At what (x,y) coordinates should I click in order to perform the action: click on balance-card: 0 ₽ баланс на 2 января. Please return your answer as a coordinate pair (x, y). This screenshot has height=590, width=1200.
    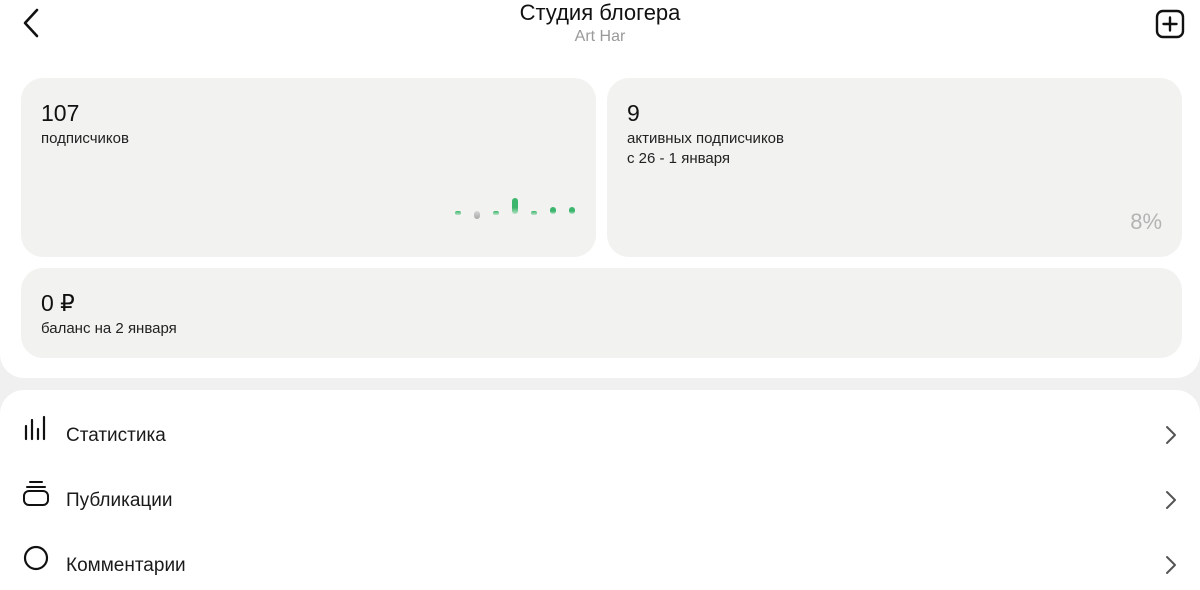
    Looking at the image, I should click on (601, 313).